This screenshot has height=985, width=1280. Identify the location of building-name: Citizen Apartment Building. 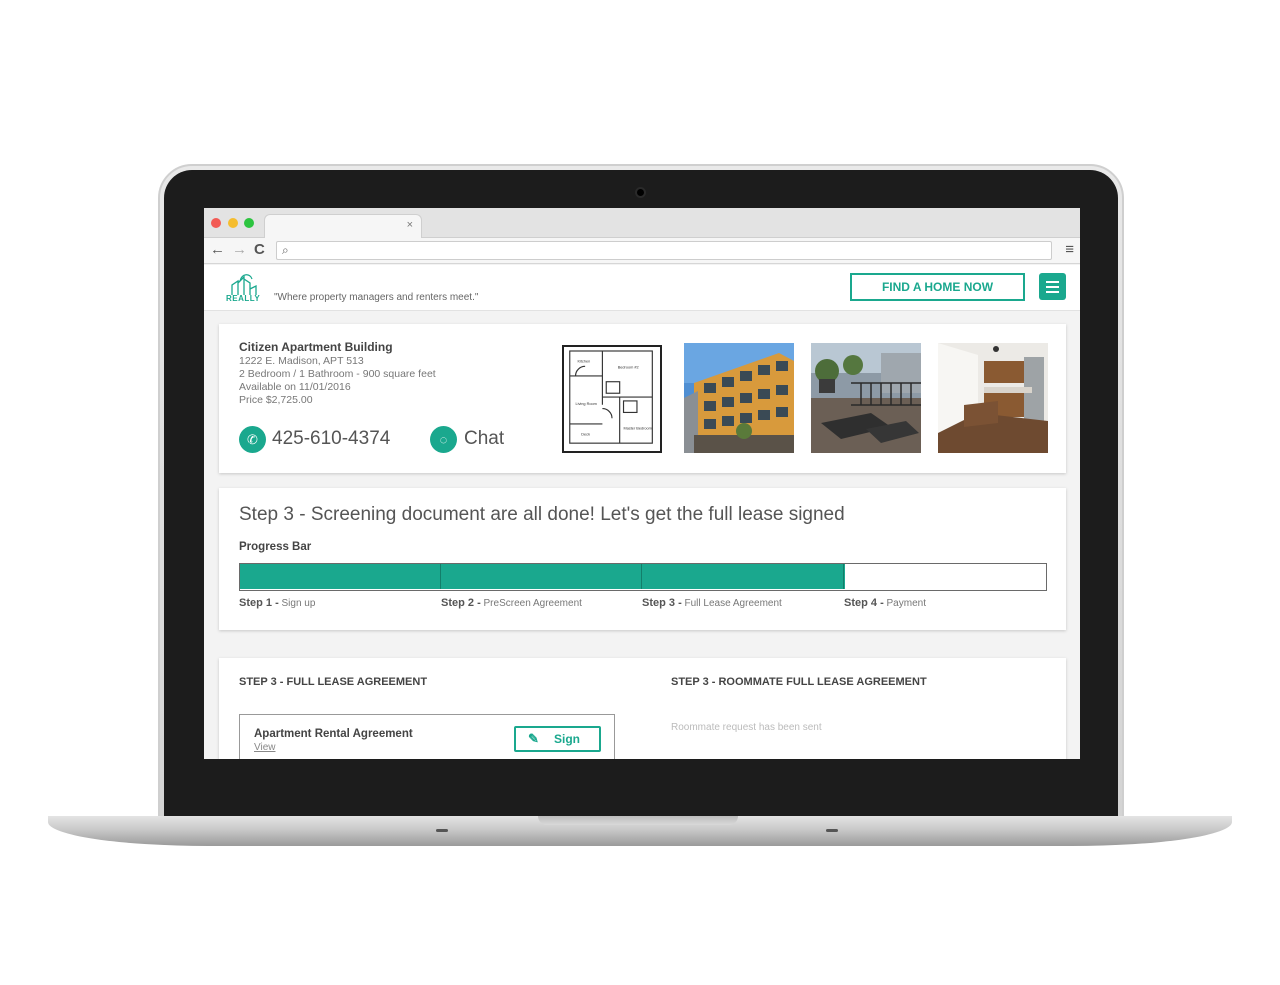
(316, 347).